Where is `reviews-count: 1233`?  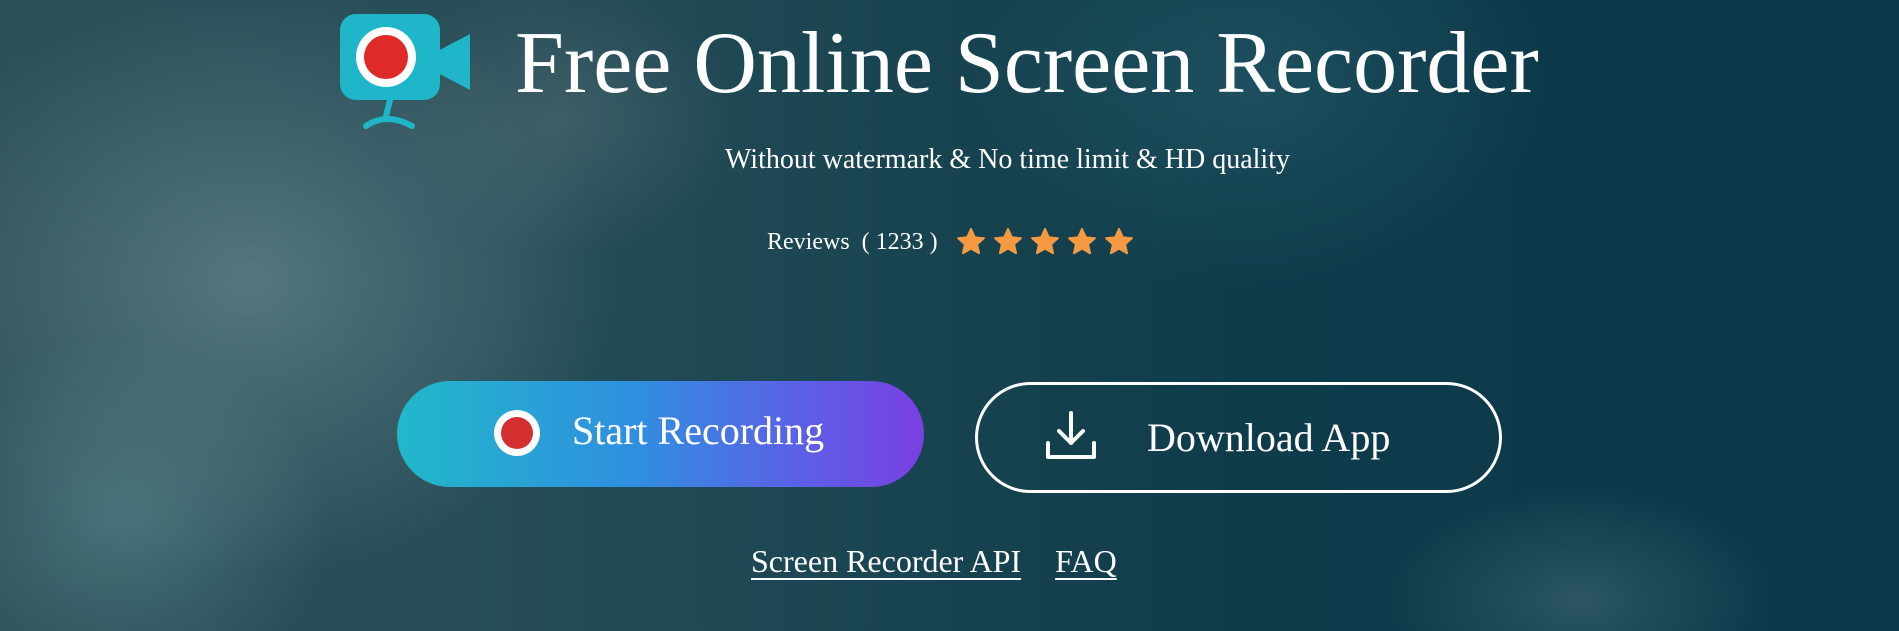 reviews-count: 1233 is located at coordinates (899, 241).